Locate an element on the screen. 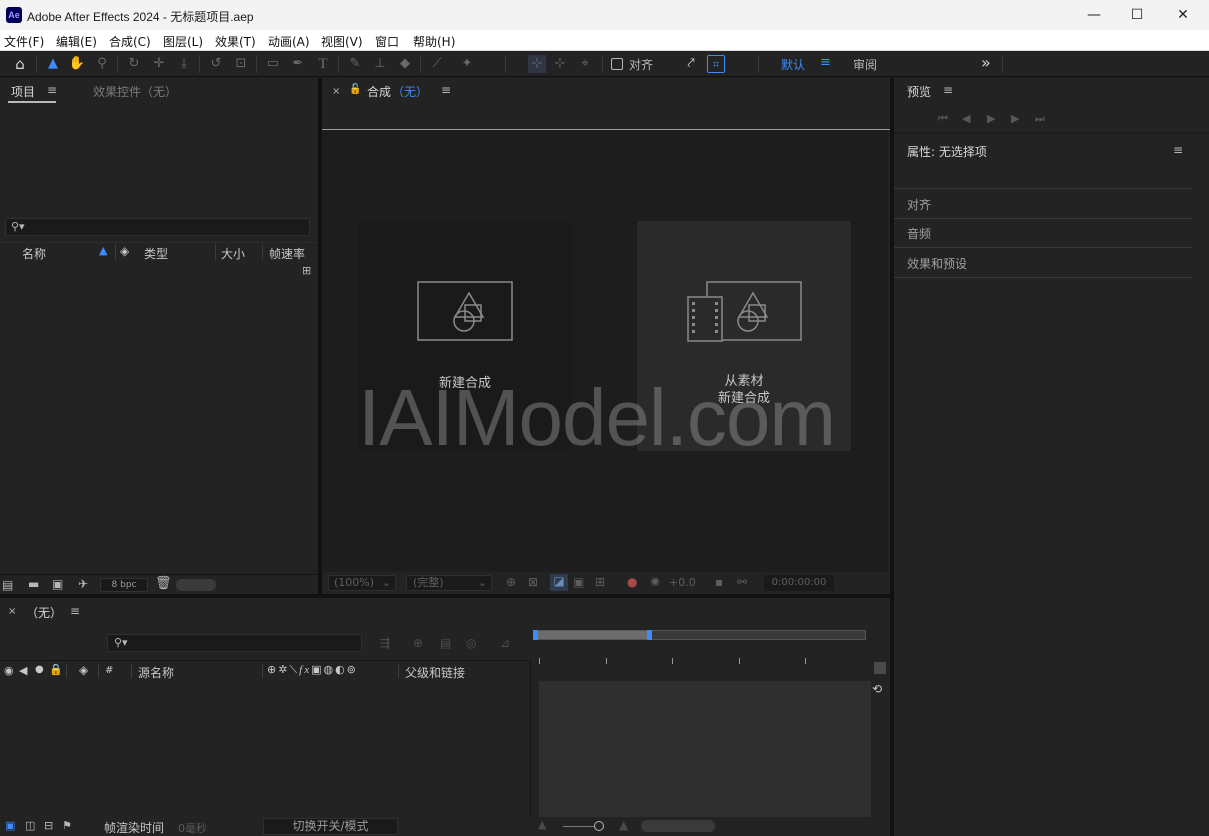 The height and width of the screenshot is (836, 1209). mask-visibility-icon: ◪ is located at coordinates (559, 582).